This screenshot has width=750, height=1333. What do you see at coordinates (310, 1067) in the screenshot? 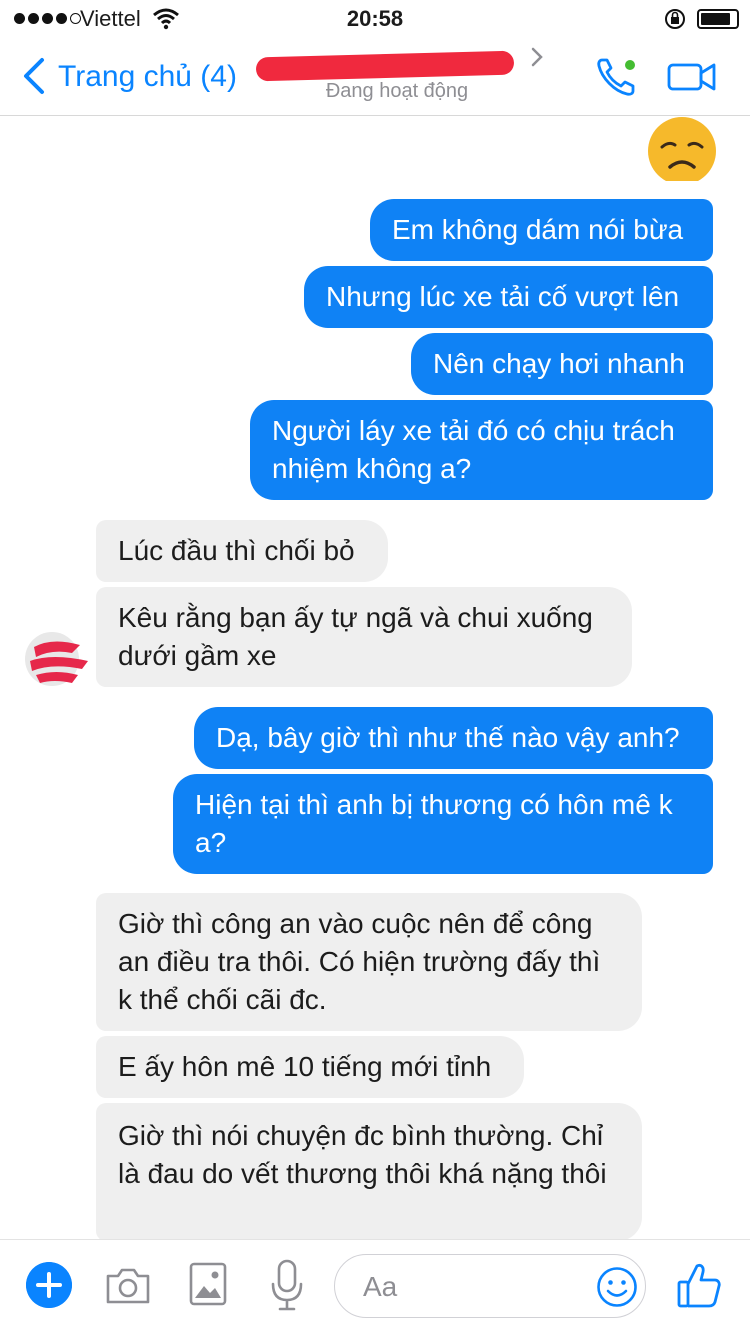
I see `incoming-message: E ấy hôn mê 10 tiếng mới tỉnh` at bounding box center [310, 1067].